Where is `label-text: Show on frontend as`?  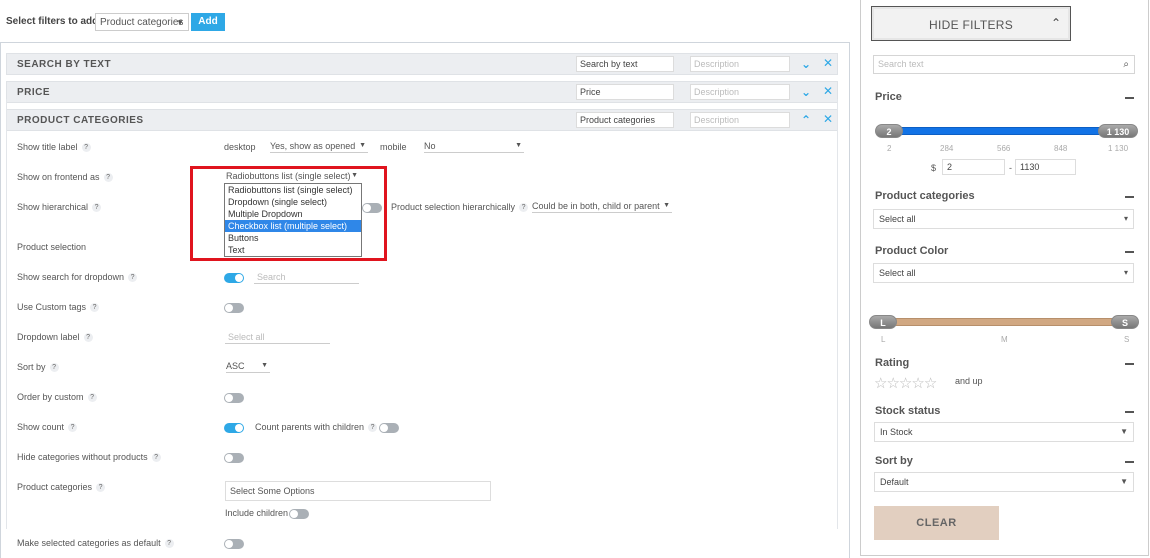 label-text: Show on frontend as is located at coordinates (58, 177).